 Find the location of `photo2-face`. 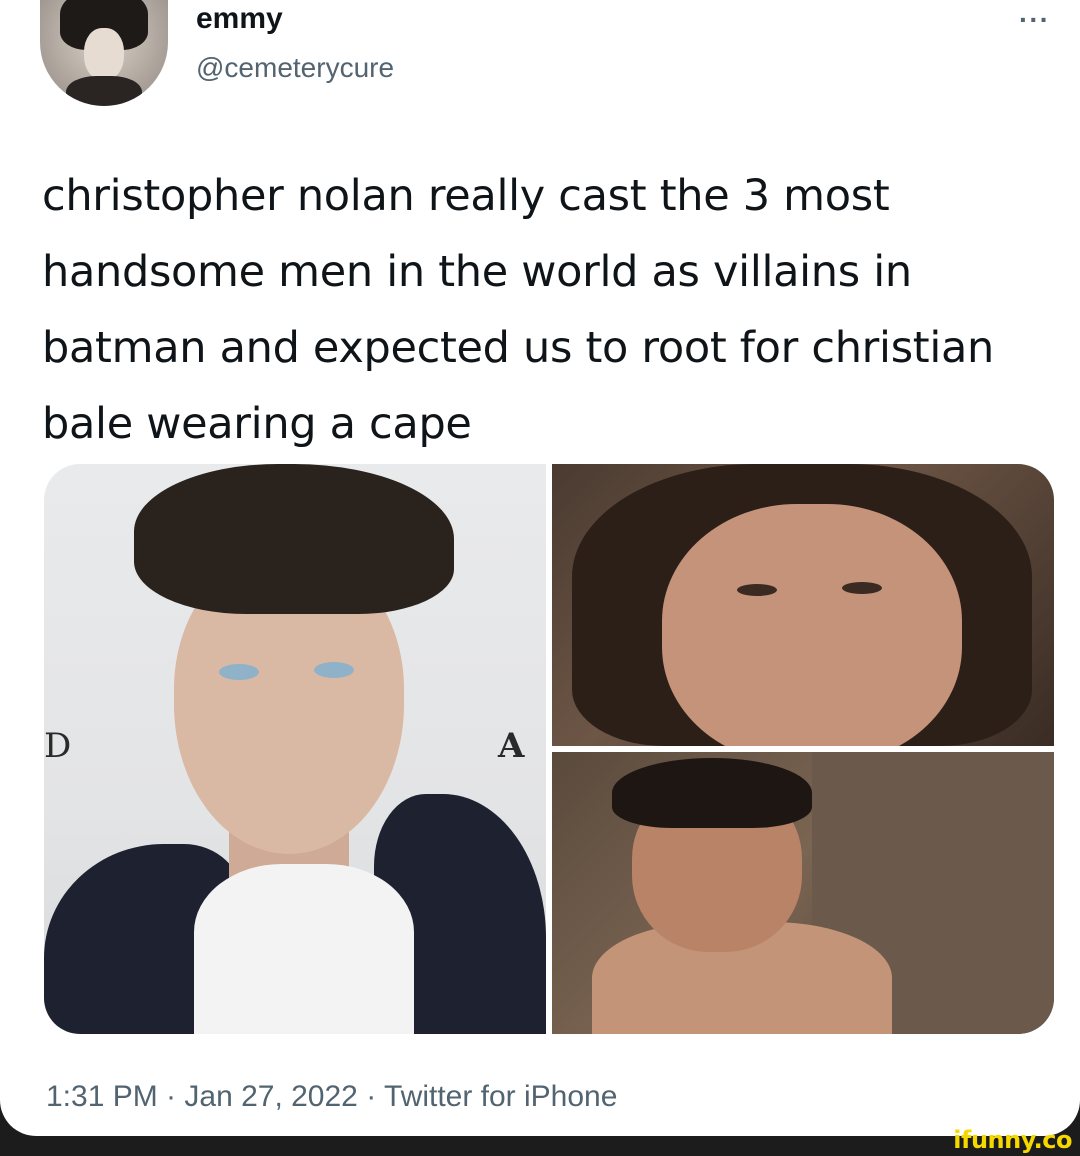

photo2-face is located at coordinates (812, 625).